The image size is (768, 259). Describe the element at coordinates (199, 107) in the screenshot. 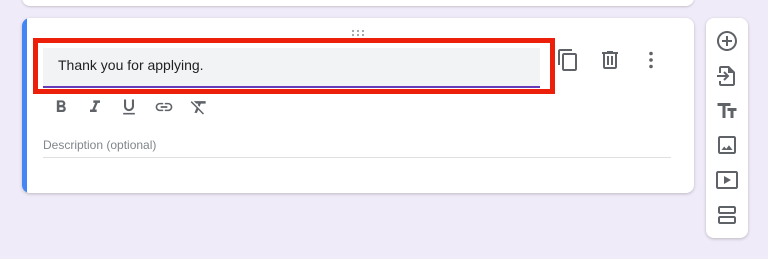

I see `clear-format-icon` at that location.